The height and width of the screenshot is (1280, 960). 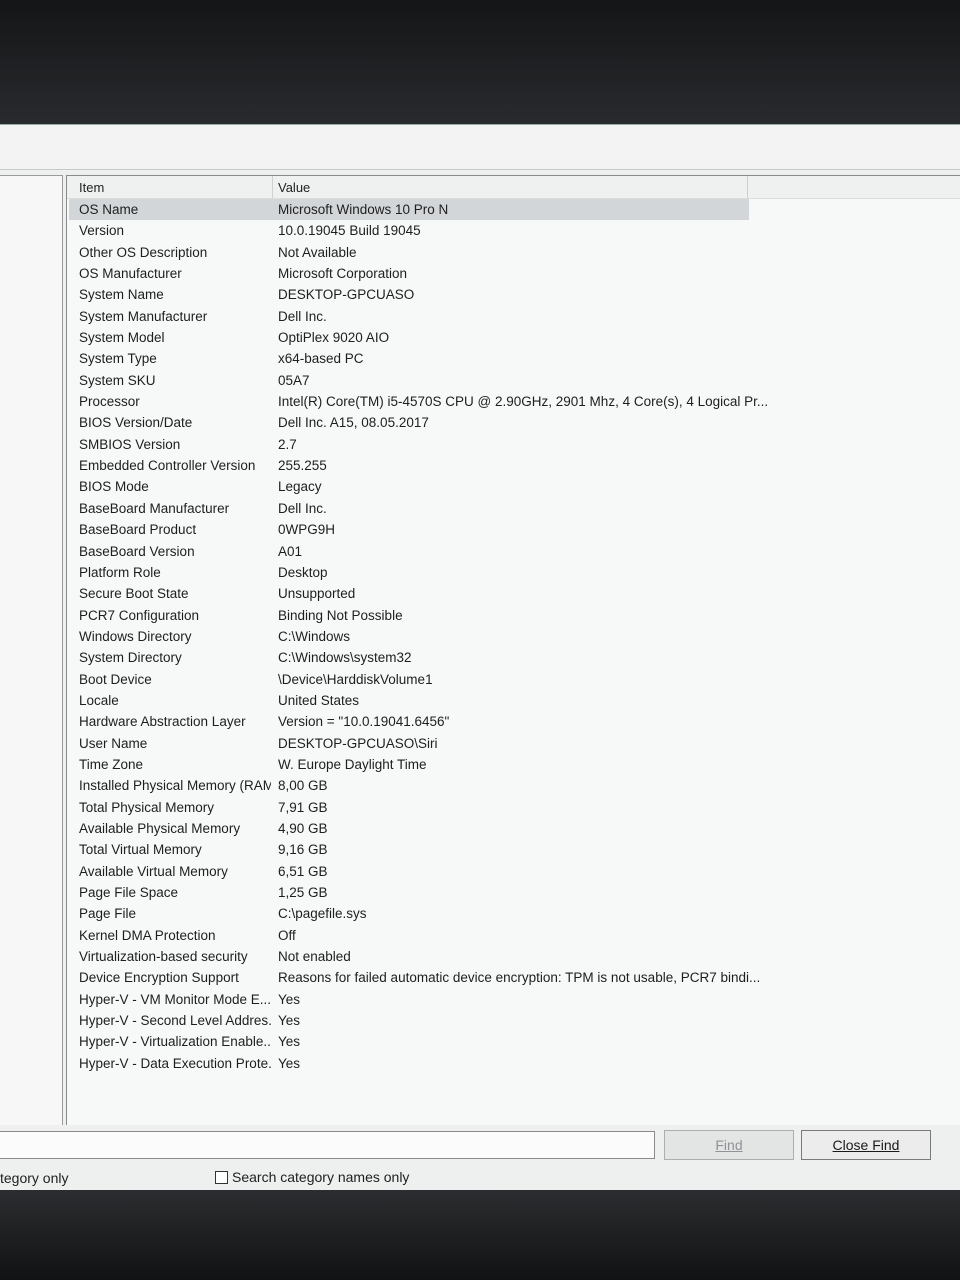 I want to click on table-row: Locale United States, so click(x=513, y=700).